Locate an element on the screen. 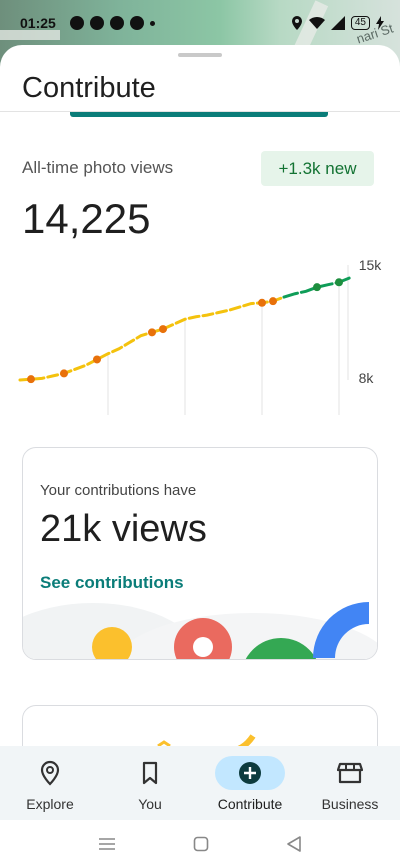 The image size is (400, 867). bottom-navigation: Explore You Contribute Business is located at coordinates (200, 783).